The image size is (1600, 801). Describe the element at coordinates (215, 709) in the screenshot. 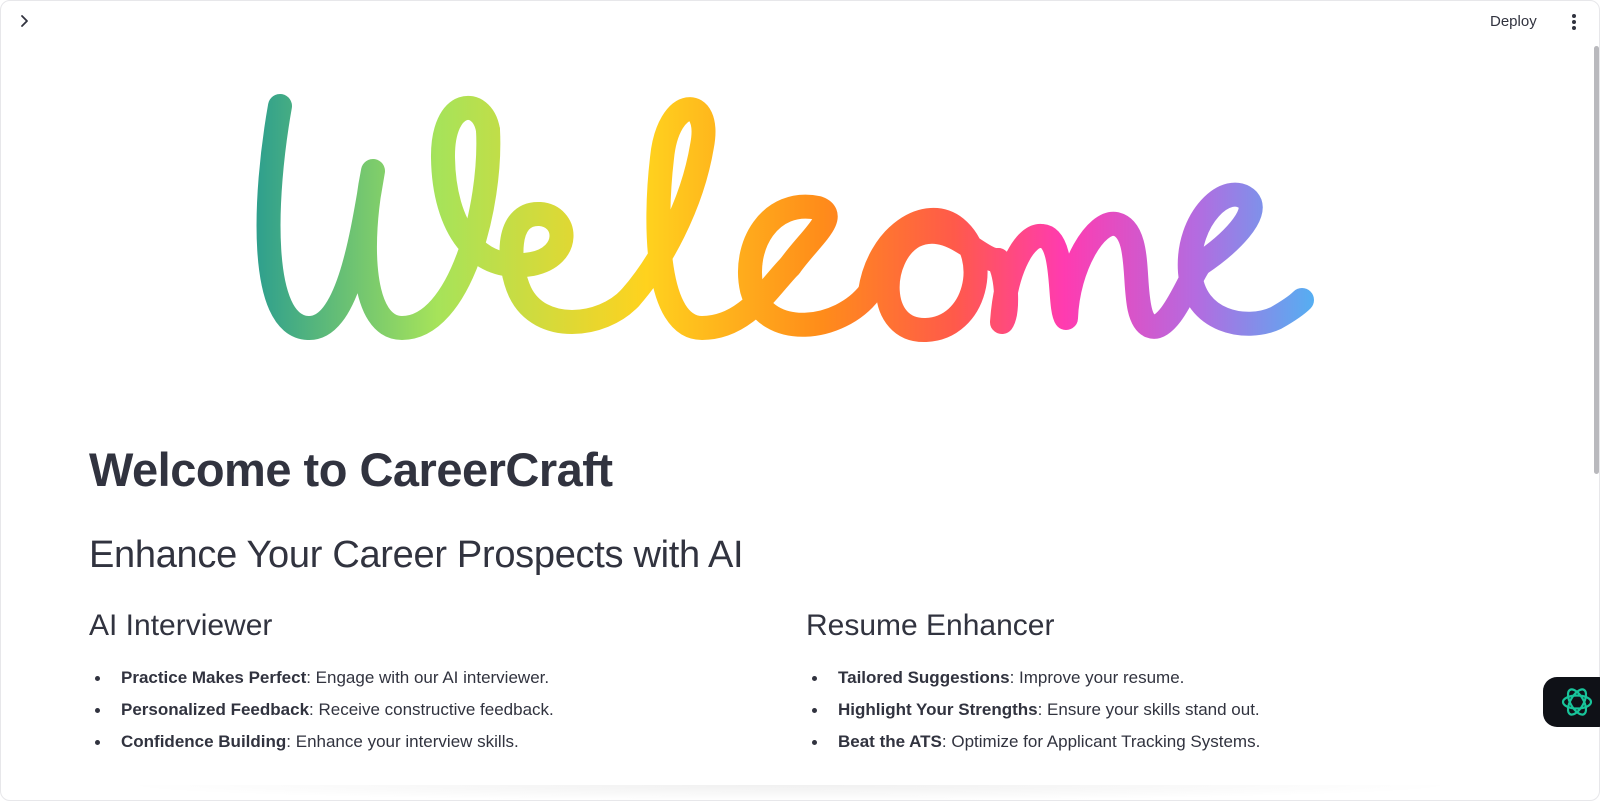

I see `feature-term: Personalized Feedback` at that location.